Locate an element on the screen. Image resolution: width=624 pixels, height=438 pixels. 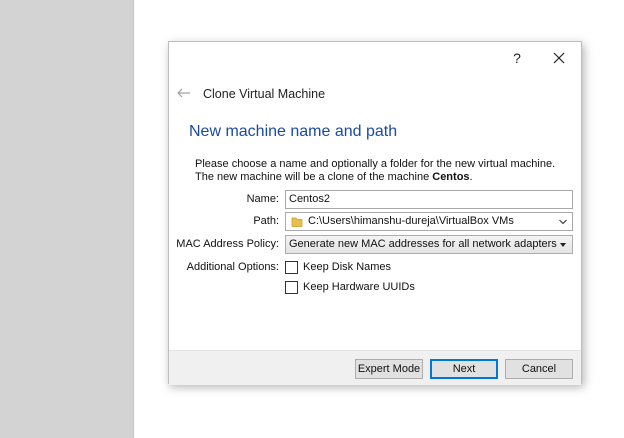
name-row: Name: Centos2 is located at coordinates (375, 199).